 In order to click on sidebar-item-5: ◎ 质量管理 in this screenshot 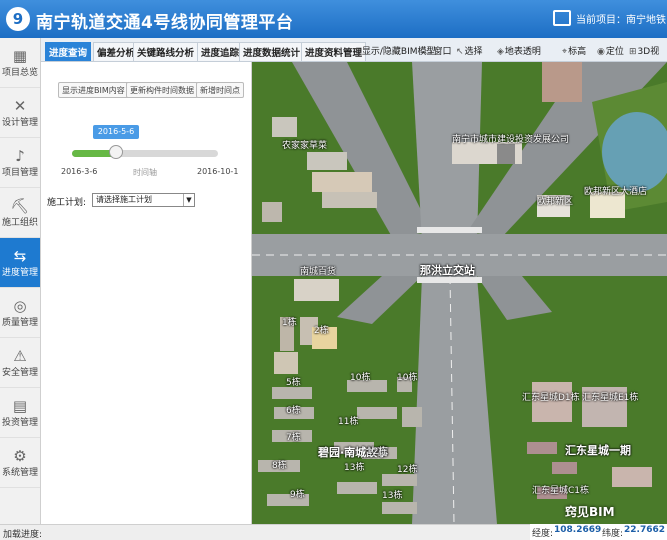, I will do `click(20, 313)`.